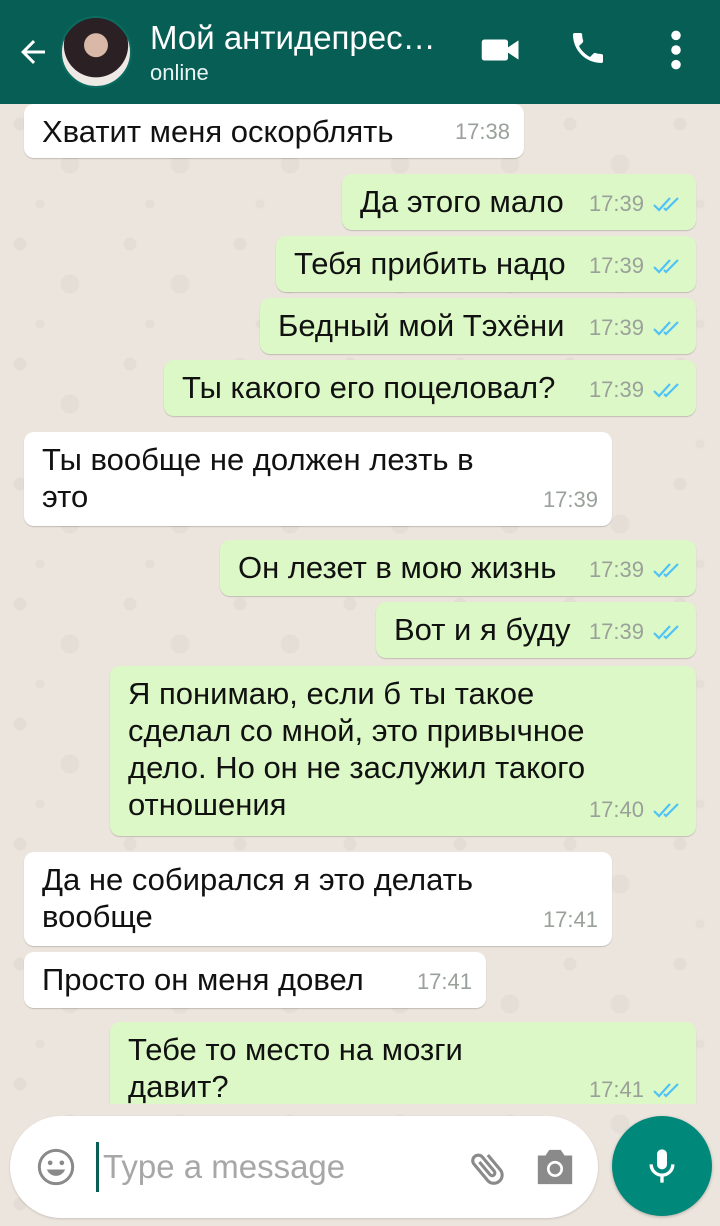 The image size is (720, 1226). Describe the element at coordinates (478, 326) in the screenshot. I see `message-bubble-outgoing: Бедный мой Тэхёни 17:39` at that location.